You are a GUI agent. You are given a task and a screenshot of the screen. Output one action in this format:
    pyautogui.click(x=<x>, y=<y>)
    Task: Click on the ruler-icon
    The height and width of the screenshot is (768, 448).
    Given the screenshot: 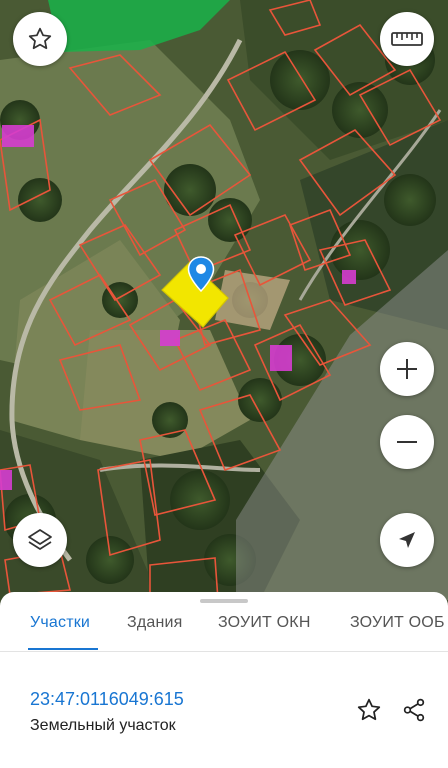 What is the action you would take?
    pyautogui.click(x=407, y=39)
    